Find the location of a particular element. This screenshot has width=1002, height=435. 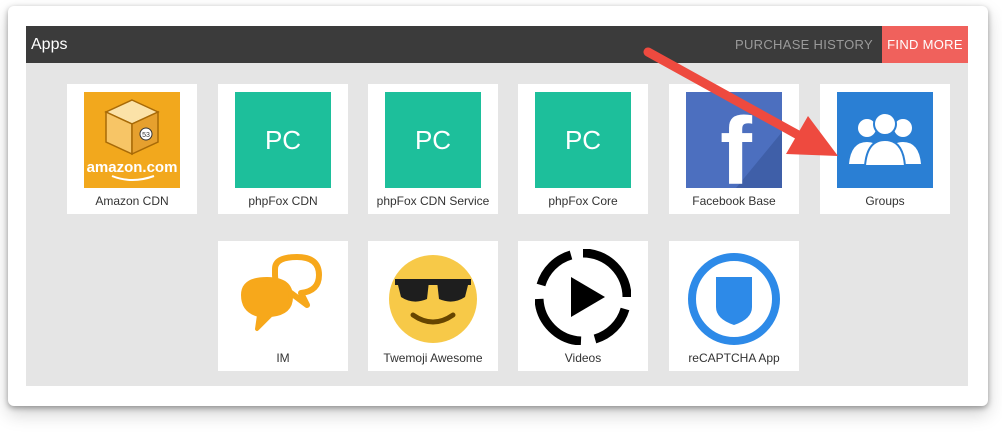

app-tile-twemoji-awesome: Twemoji Awesome is located at coordinates (433, 306).